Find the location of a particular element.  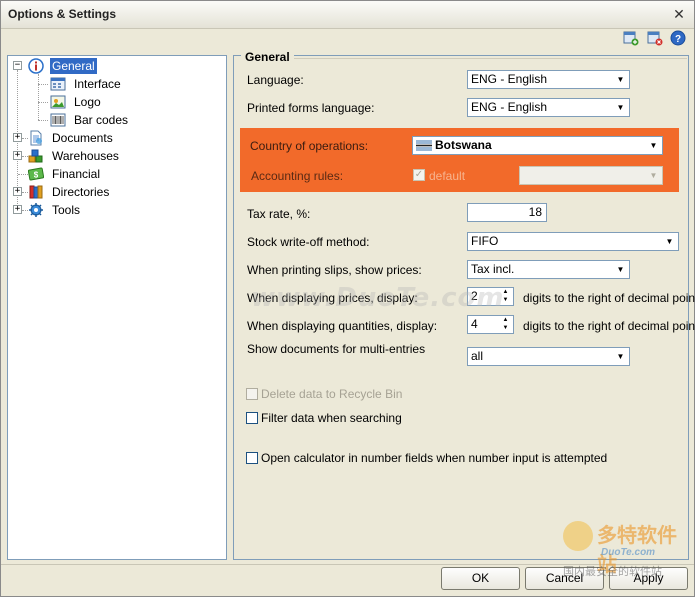

tree-item-label: Financial is located at coordinates (76, 174).